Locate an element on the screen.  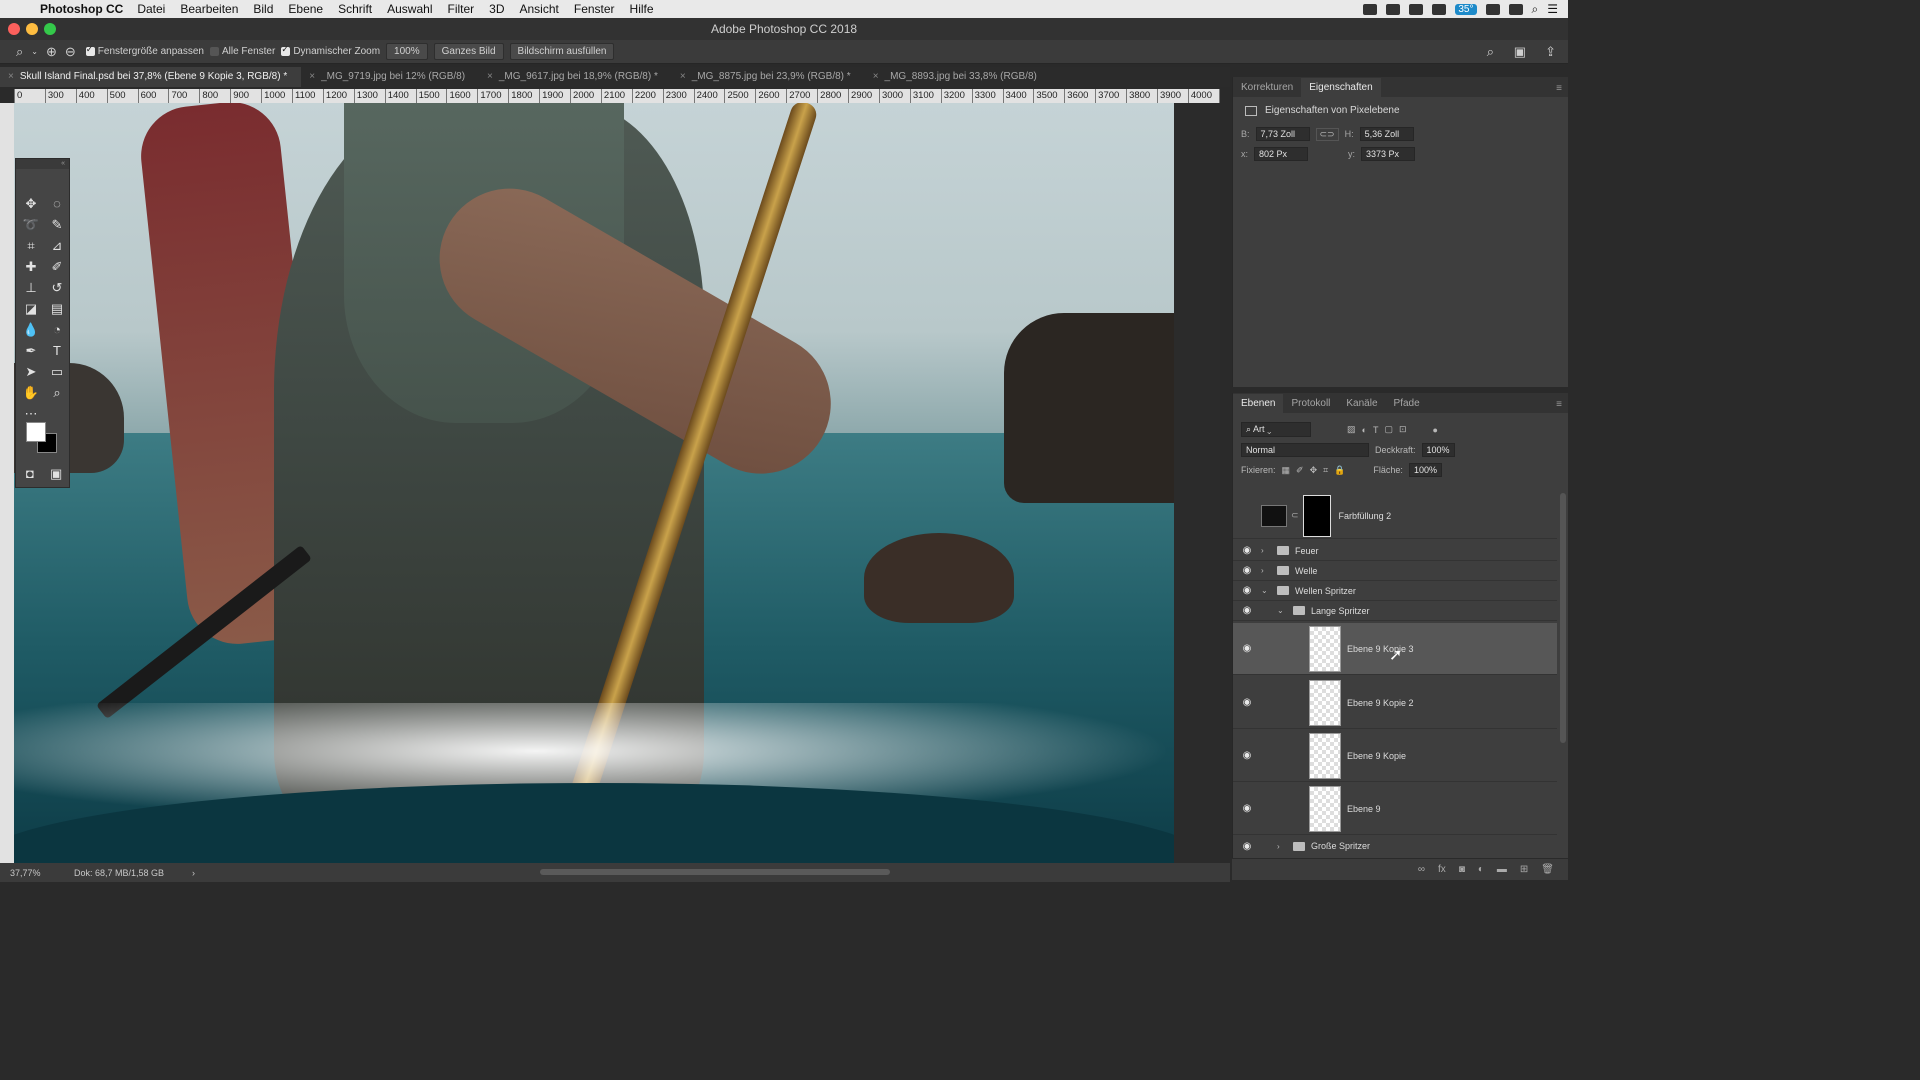
tab-korrekturen: Korrekturen is located at coordinates (1267, 87).